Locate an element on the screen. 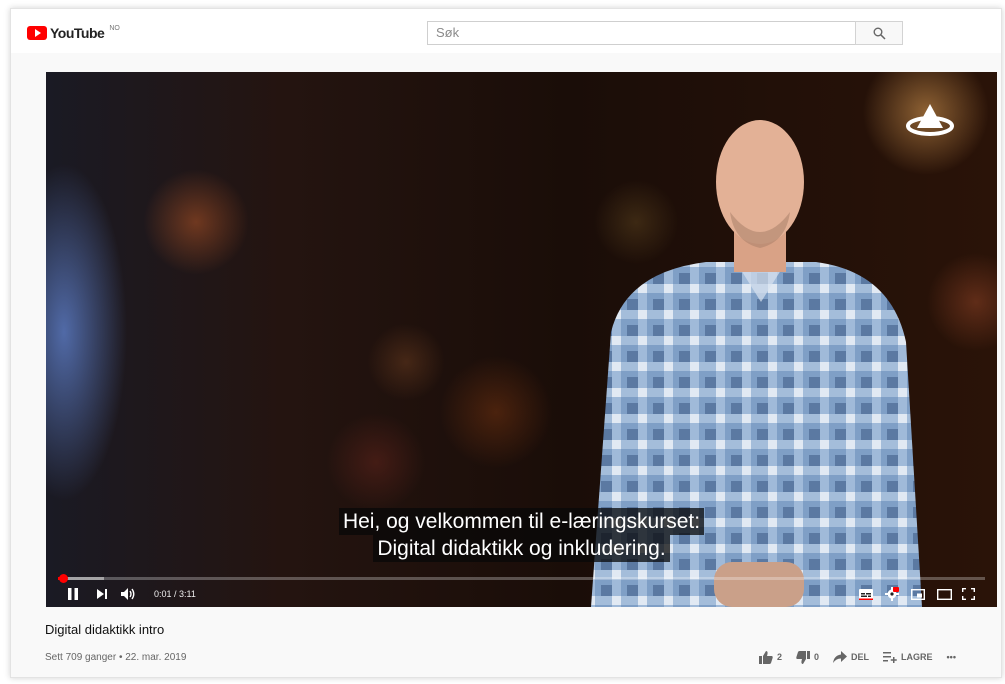  logo-text: YouTube is located at coordinates (77, 33).